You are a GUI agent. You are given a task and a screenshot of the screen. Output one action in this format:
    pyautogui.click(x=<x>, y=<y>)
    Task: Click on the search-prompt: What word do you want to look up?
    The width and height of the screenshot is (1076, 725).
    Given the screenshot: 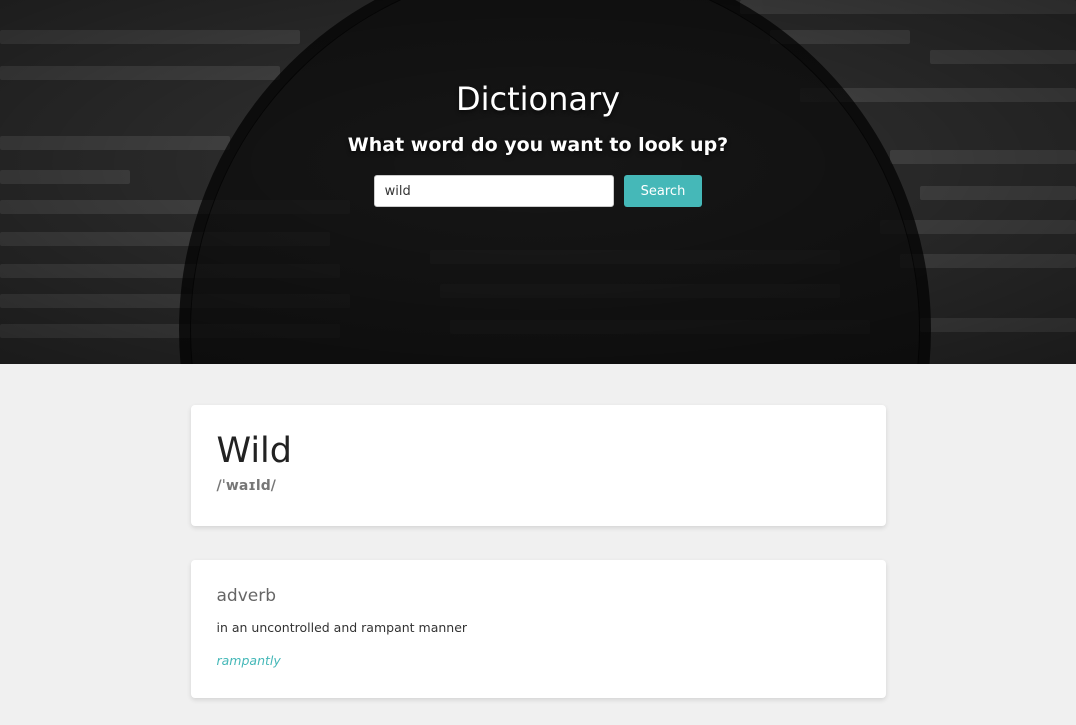 What is the action you would take?
    pyautogui.click(x=538, y=145)
    